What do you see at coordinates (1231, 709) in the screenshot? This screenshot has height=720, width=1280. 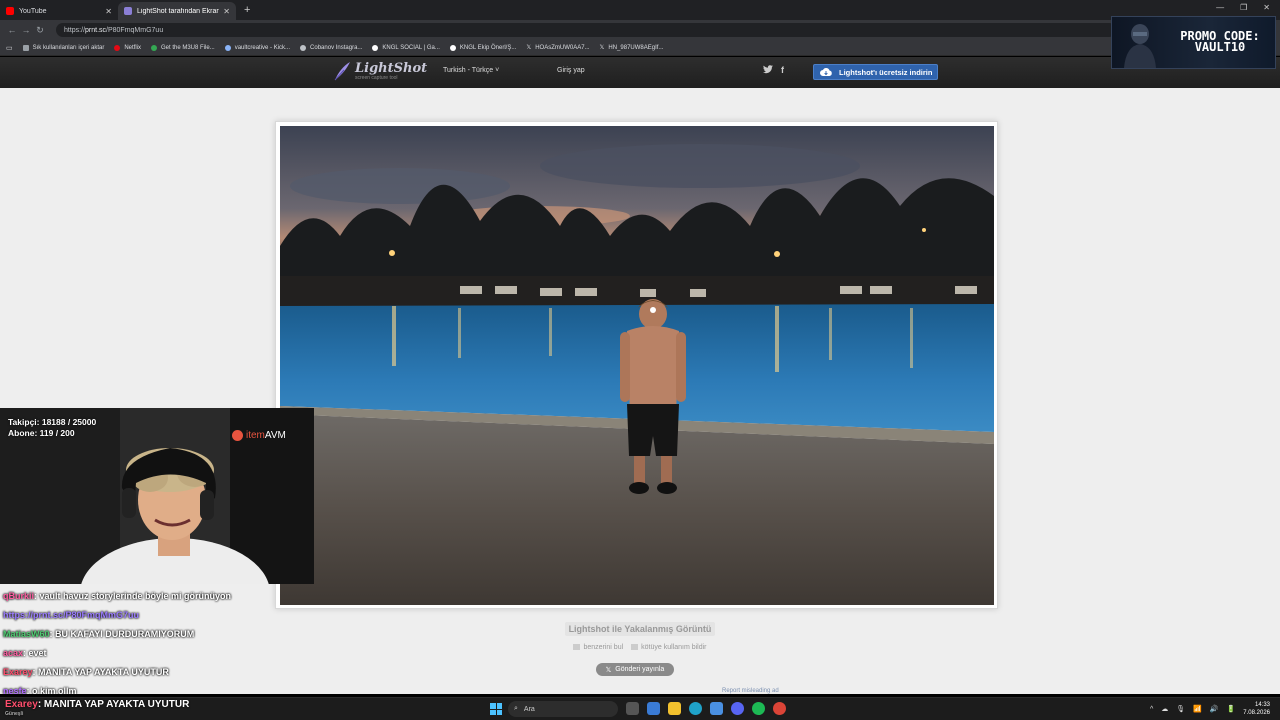 I see `battery-icon: 🔋` at bounding box center [1231, 709].